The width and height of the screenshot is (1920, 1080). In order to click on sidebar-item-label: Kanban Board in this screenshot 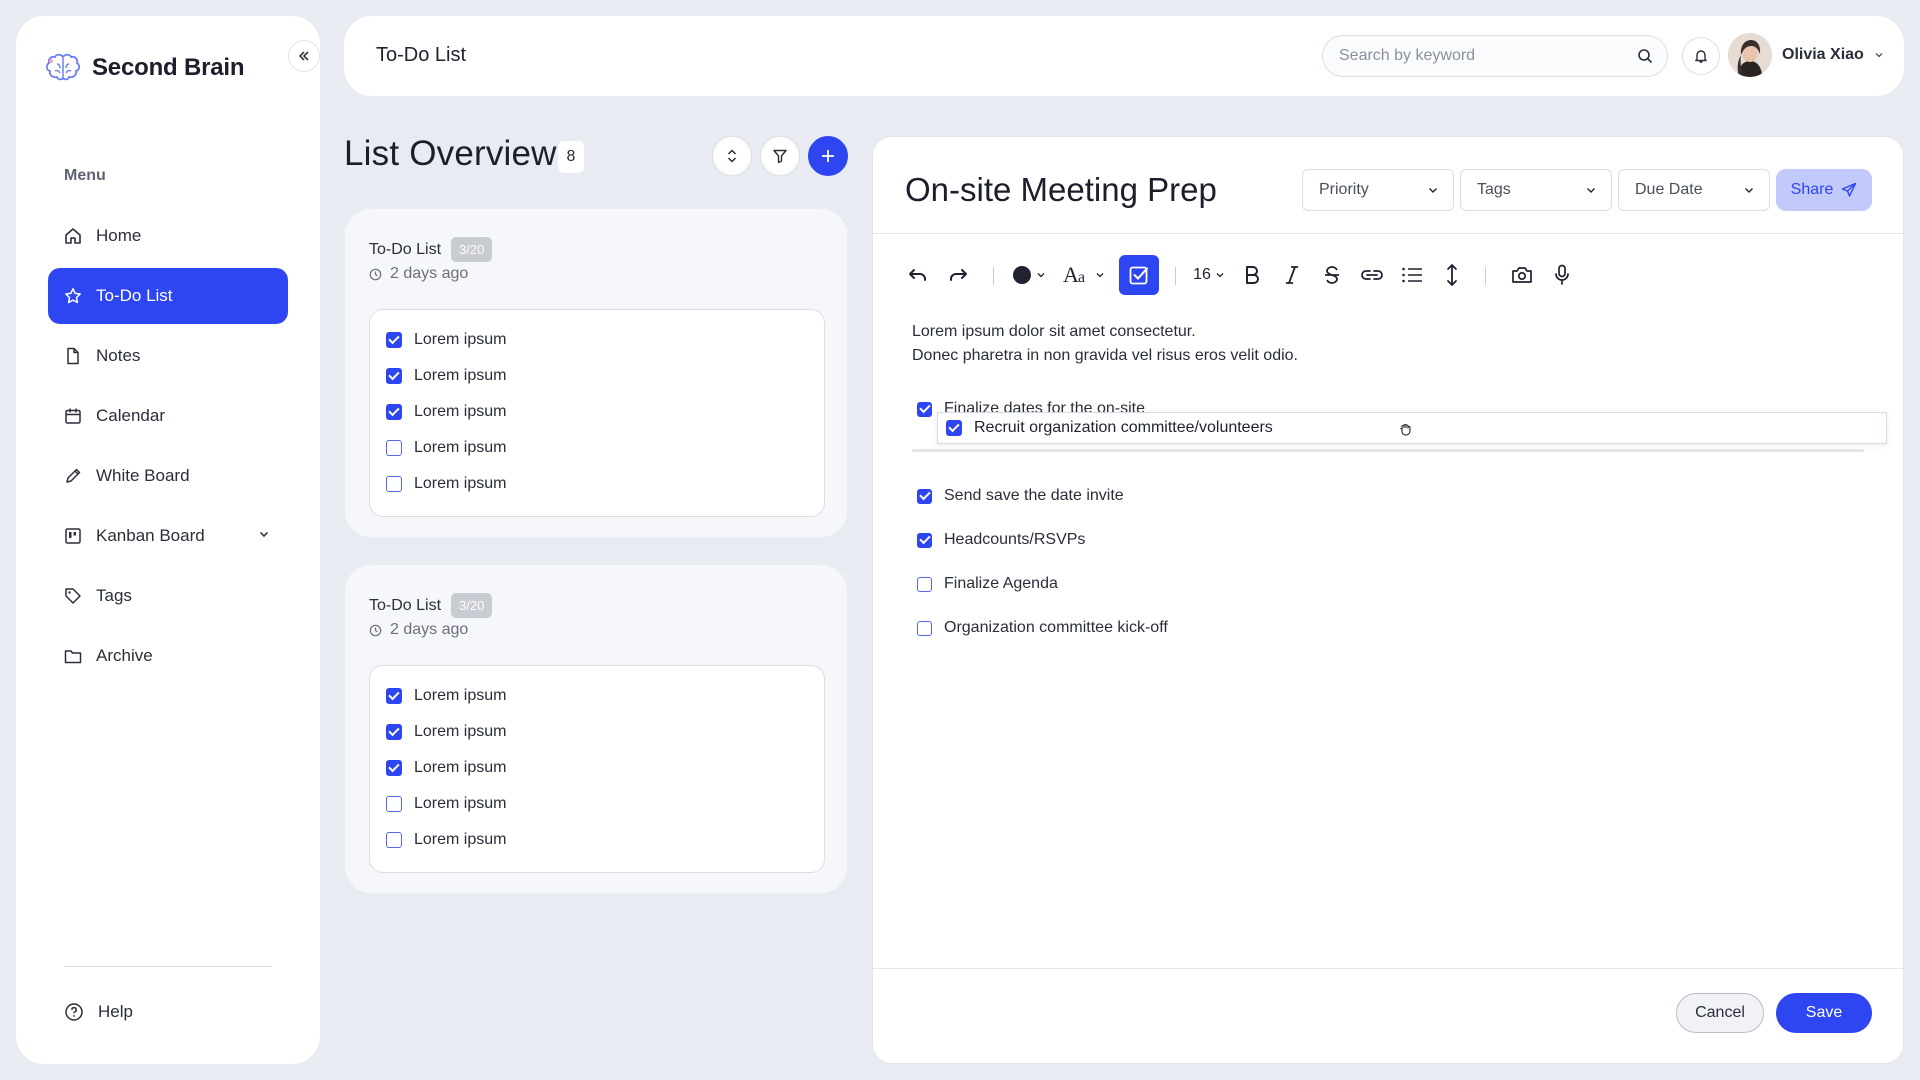, I will do `click(150, 535)`.